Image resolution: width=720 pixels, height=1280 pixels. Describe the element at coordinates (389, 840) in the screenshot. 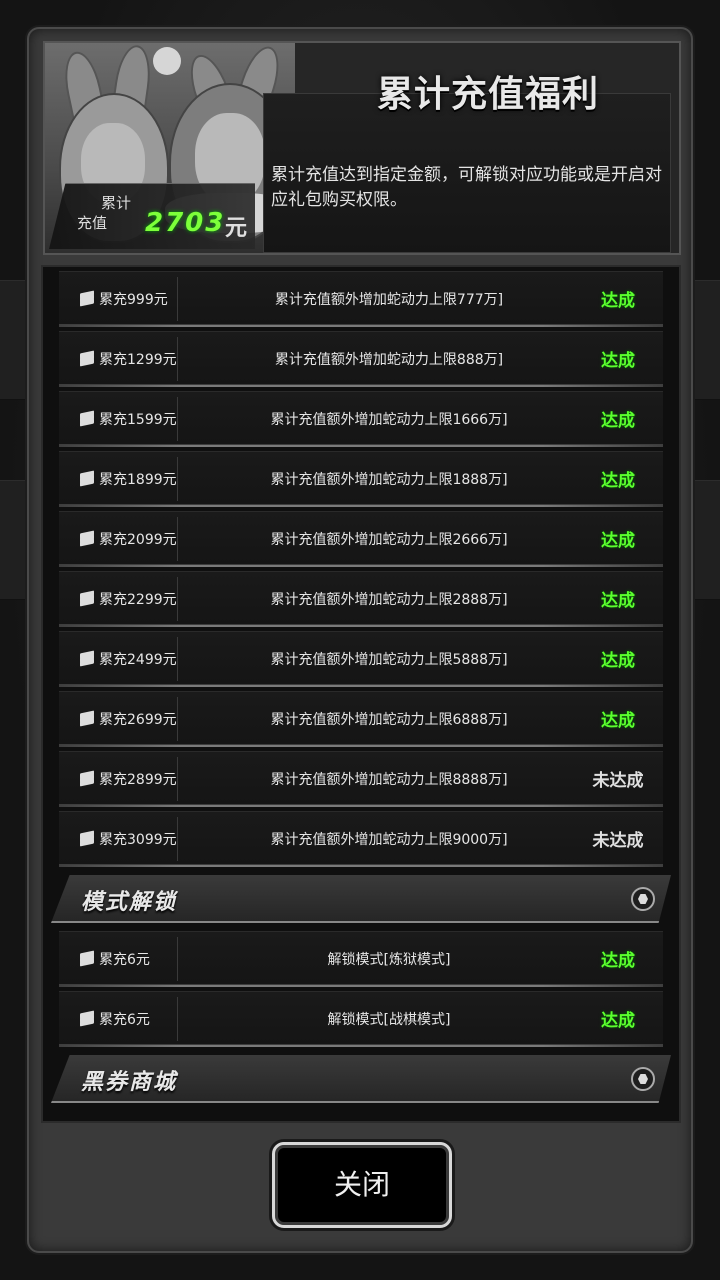

I see `reward-text: 累计充值额外增加蛇动力上限9000万]` at that location.